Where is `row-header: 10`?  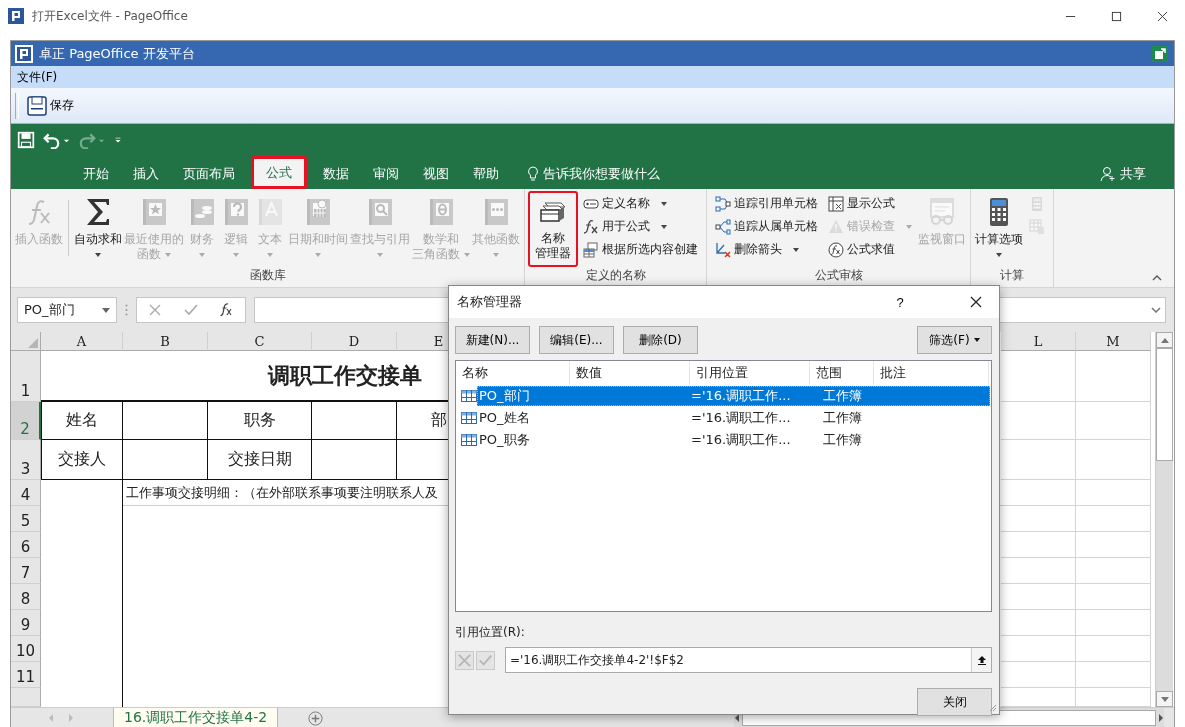 row-header: 10 is located at coordinates (26, 649).